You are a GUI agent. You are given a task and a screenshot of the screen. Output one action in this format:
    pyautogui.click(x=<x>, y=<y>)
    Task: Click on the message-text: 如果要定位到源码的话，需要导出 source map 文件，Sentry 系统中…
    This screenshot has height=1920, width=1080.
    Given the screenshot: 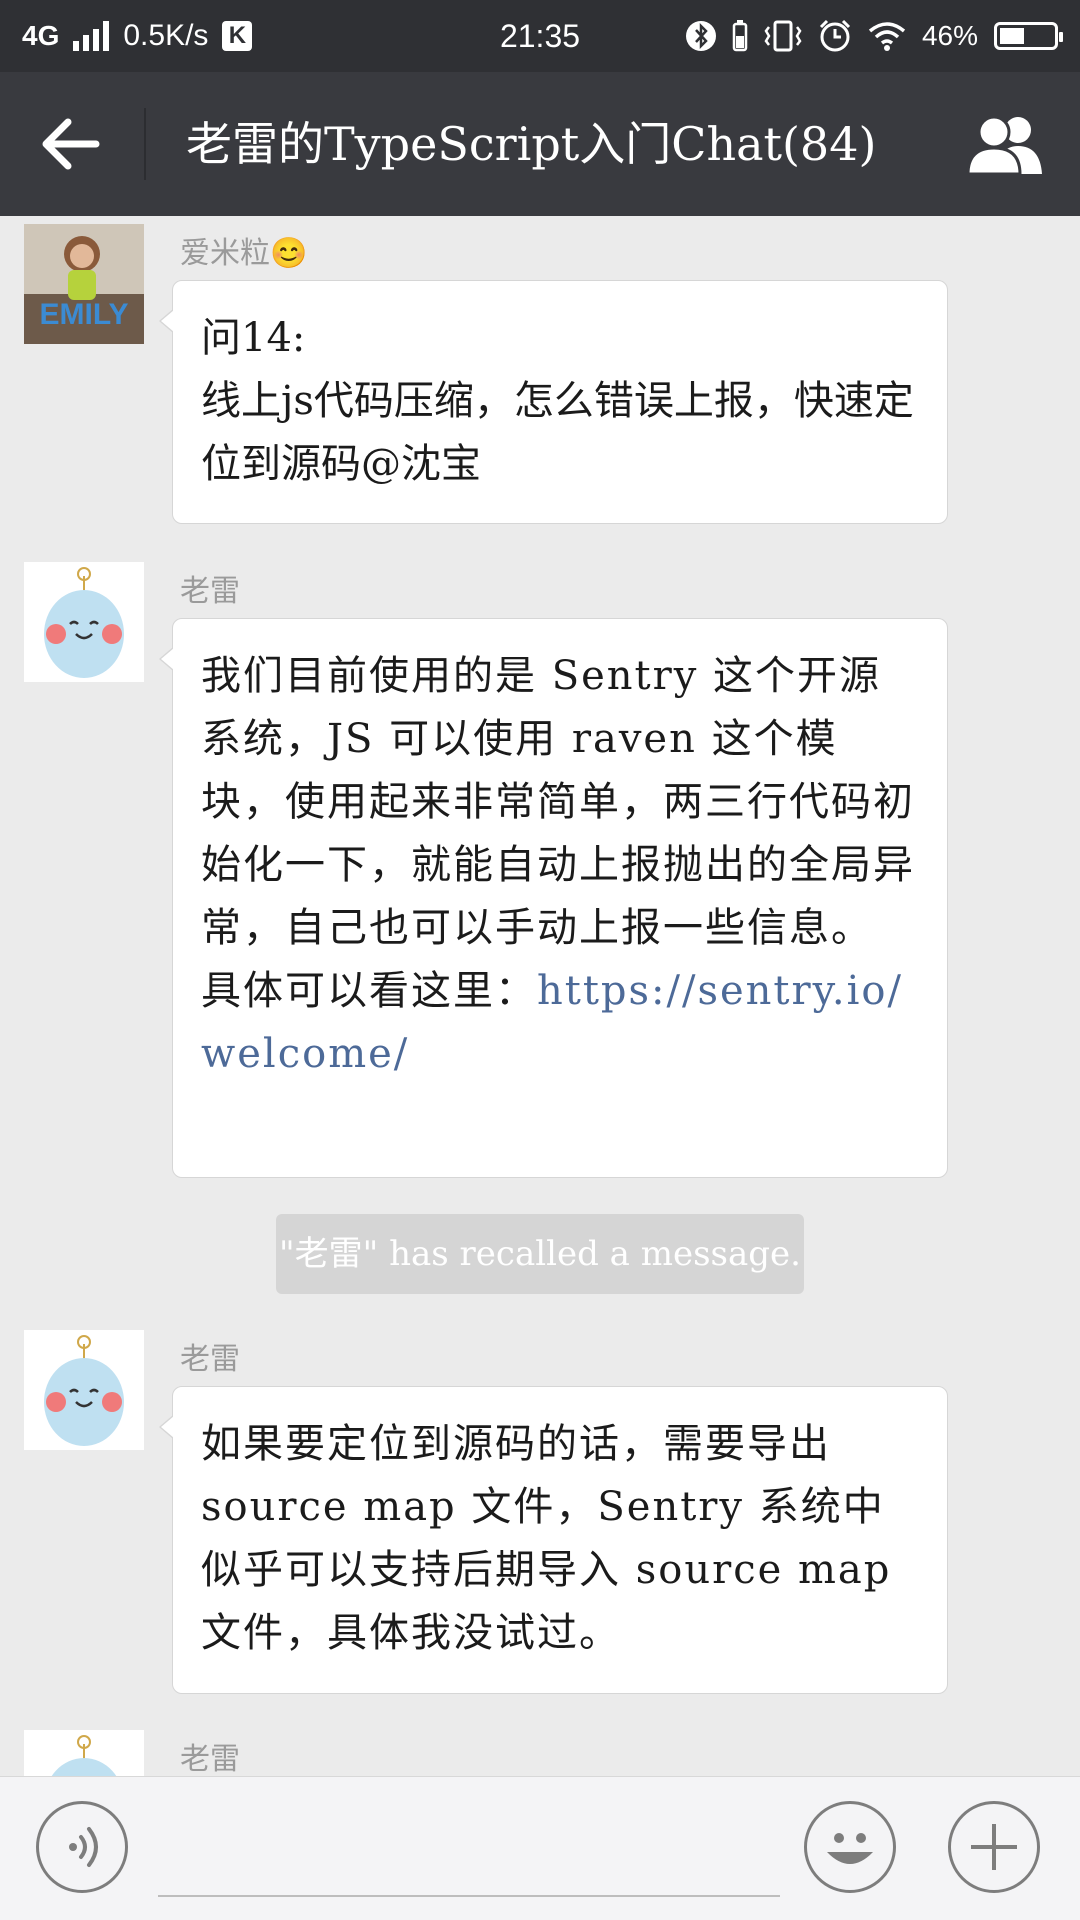 What is the action you would take?
    pyautogui.click(x=546, y=1538)
    